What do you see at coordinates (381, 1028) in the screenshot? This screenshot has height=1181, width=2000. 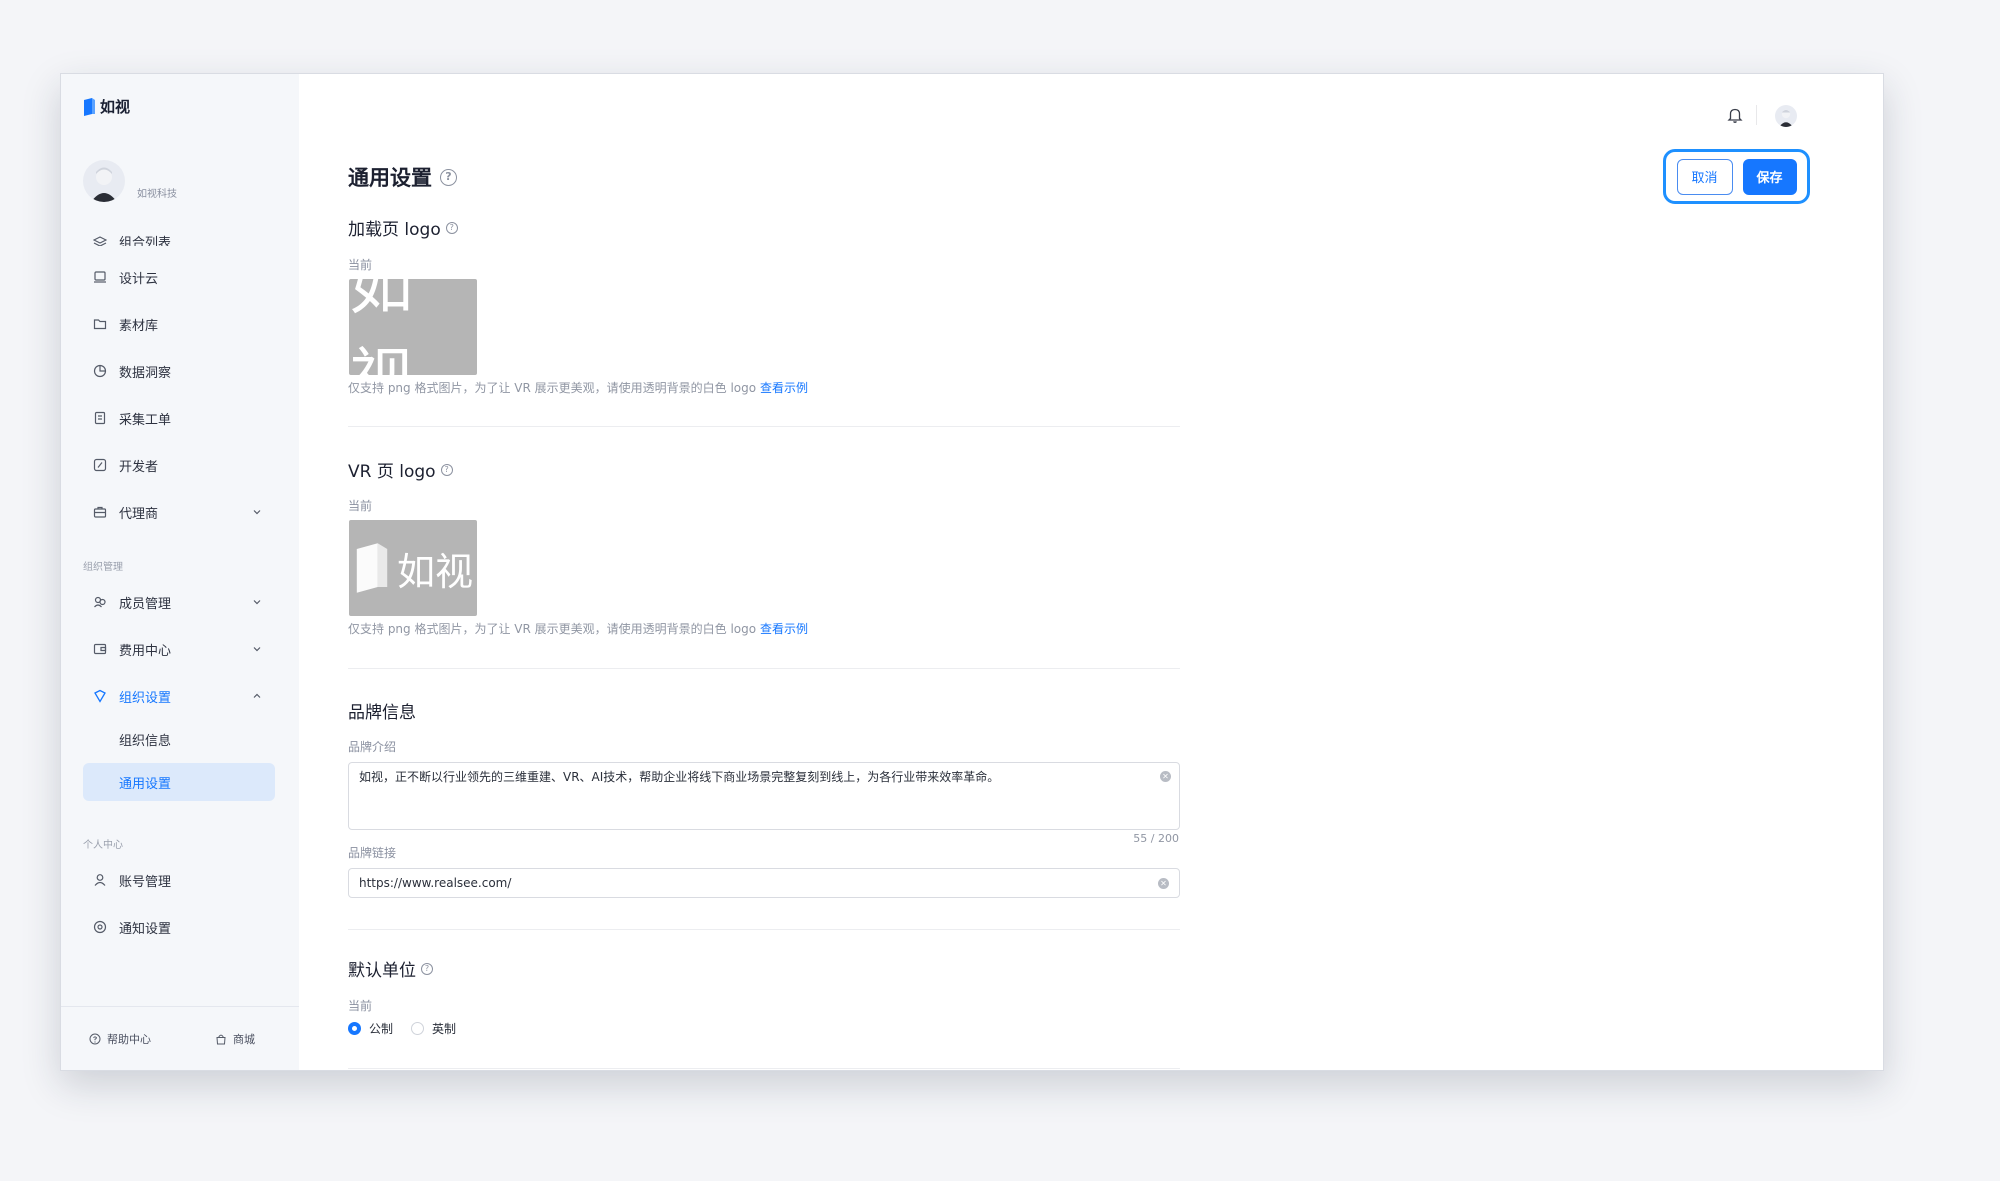 I see `radio-metric-label: 公制` at bounding box center [381, 1028].